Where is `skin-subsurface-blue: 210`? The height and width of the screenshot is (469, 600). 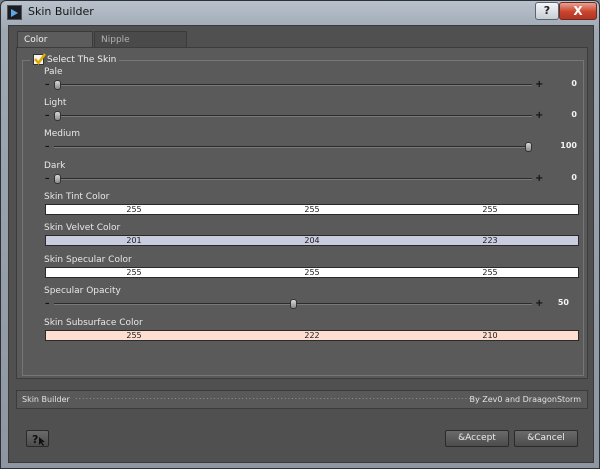
skin-subsurface-blue: 210 is located at coordinates (490, 335).